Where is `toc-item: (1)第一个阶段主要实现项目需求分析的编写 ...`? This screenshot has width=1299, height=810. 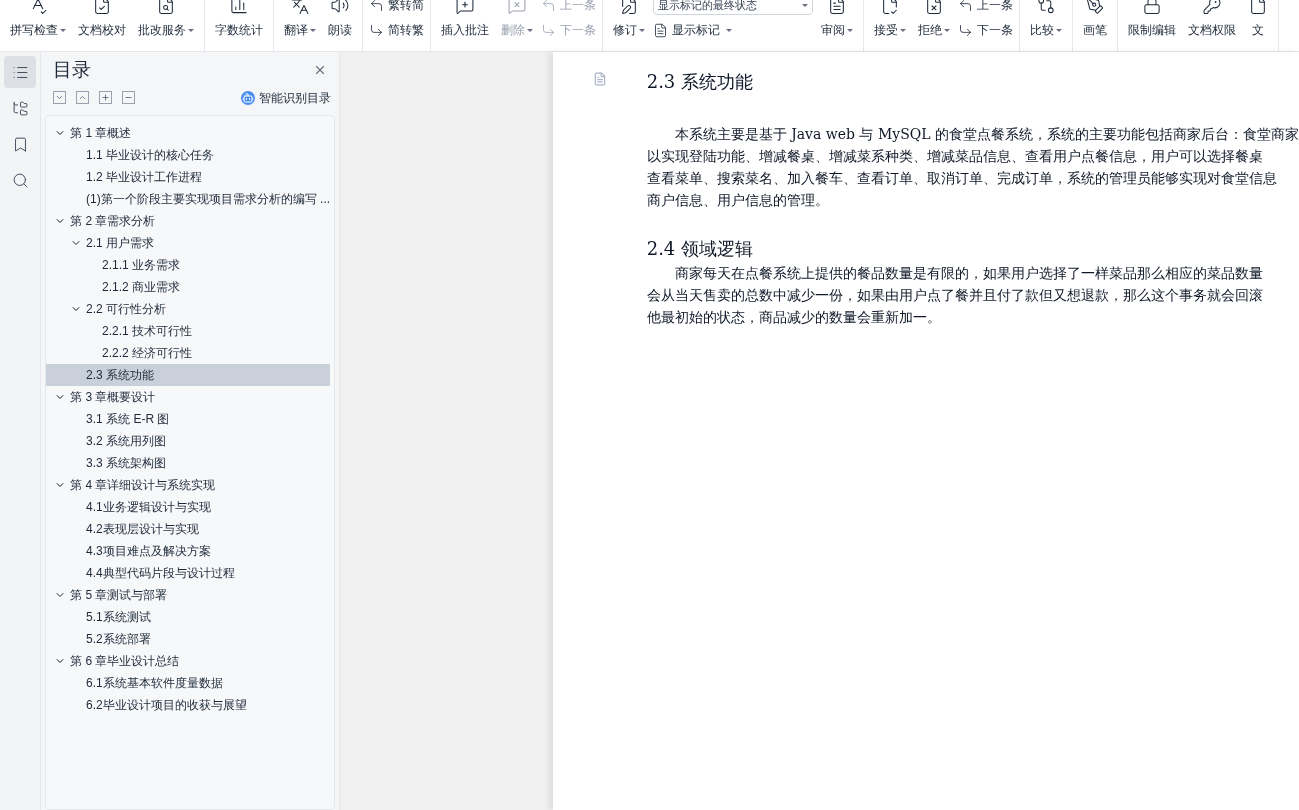
toc-item: (1)第一个阶段主要实现项目需求分析的编写 ... is located at coordinates (188, 198).